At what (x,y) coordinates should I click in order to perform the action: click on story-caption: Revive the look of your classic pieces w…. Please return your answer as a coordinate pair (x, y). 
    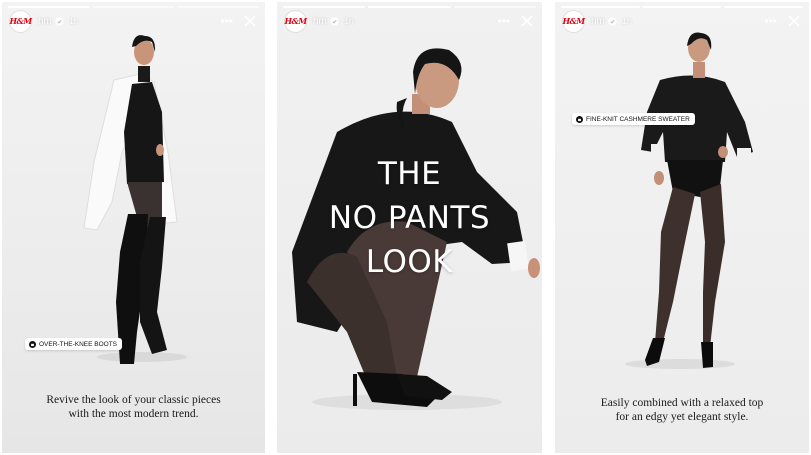
    Looking at the image, I should click on (133, 407).